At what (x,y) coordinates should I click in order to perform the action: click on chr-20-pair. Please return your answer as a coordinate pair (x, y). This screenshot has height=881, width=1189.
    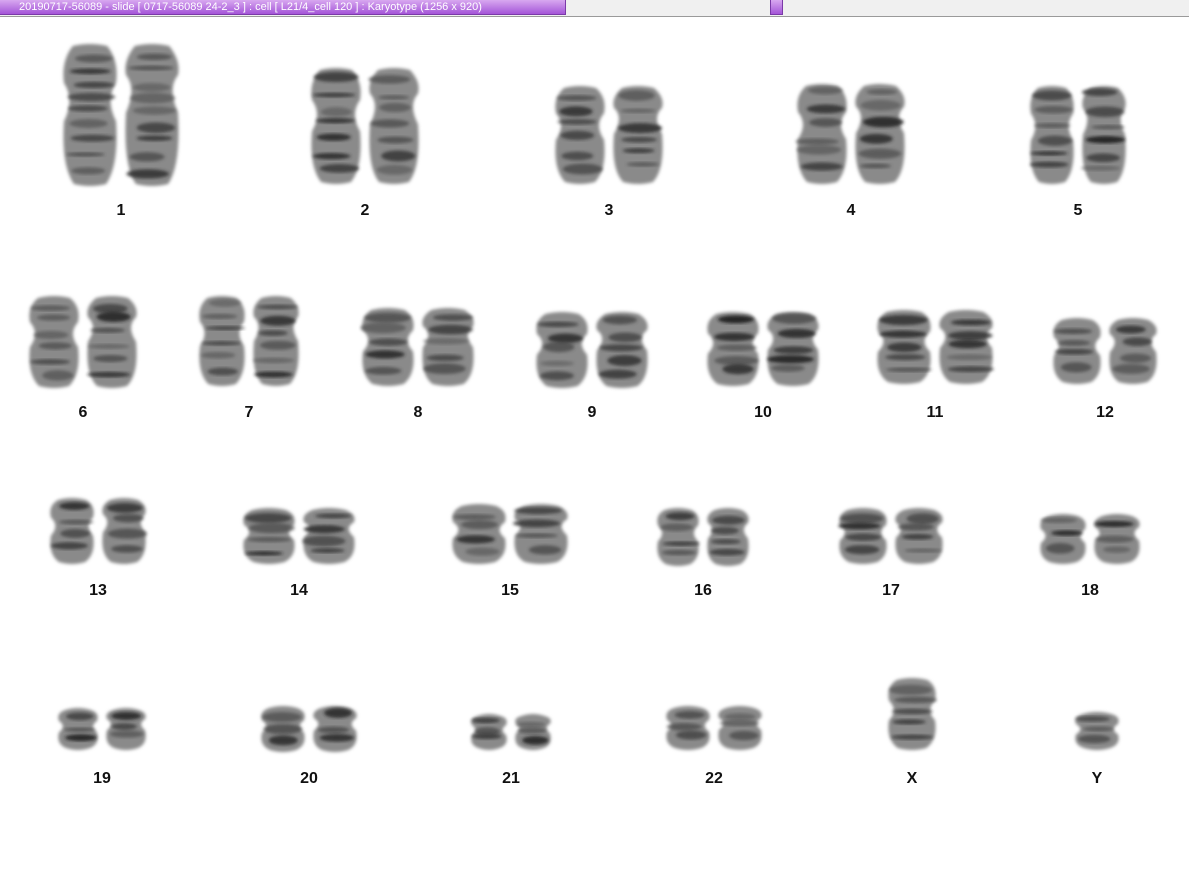
    Looking at the image, I should click on (309, 729).